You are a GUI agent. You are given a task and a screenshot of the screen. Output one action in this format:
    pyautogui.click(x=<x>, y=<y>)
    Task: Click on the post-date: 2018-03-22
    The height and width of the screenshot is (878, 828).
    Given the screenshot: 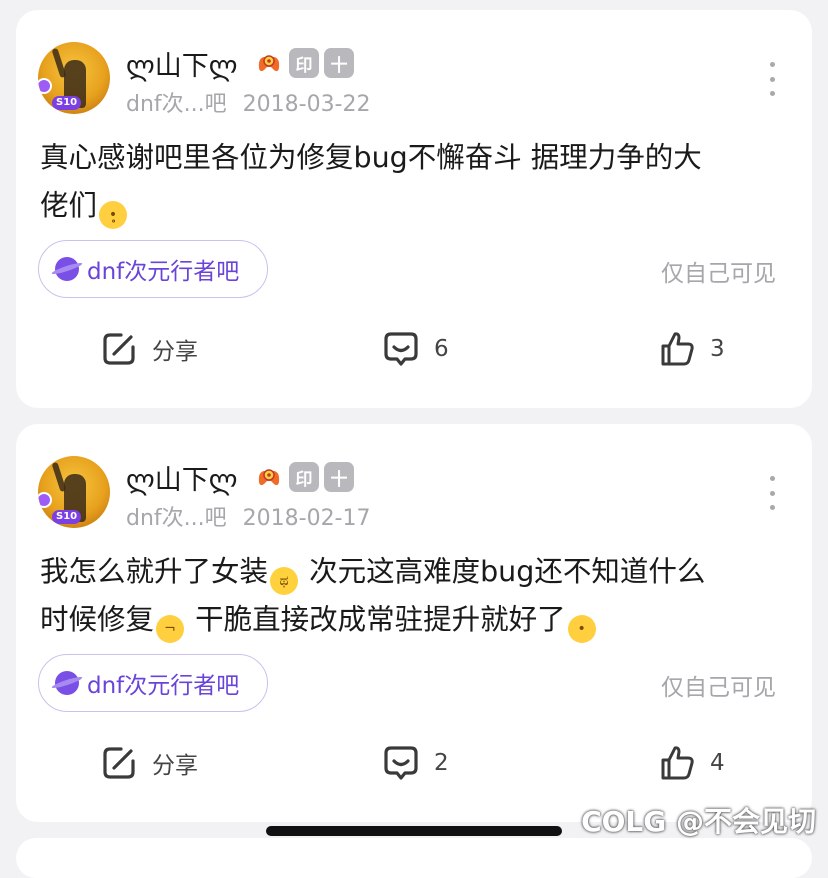 What is the action you would take?
    pyautogui.click(x=306, y=104)
    